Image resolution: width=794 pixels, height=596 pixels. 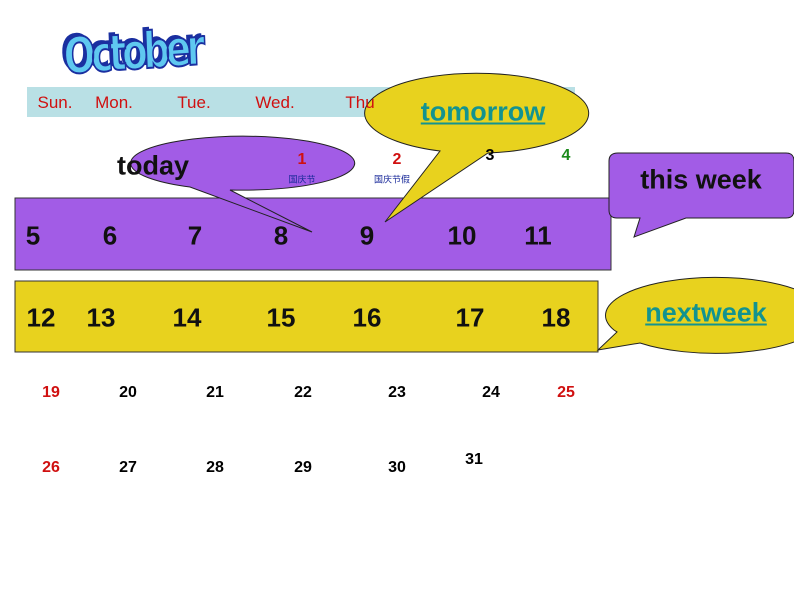 I want to click on day-12: 12, so click(x=41, y=317).